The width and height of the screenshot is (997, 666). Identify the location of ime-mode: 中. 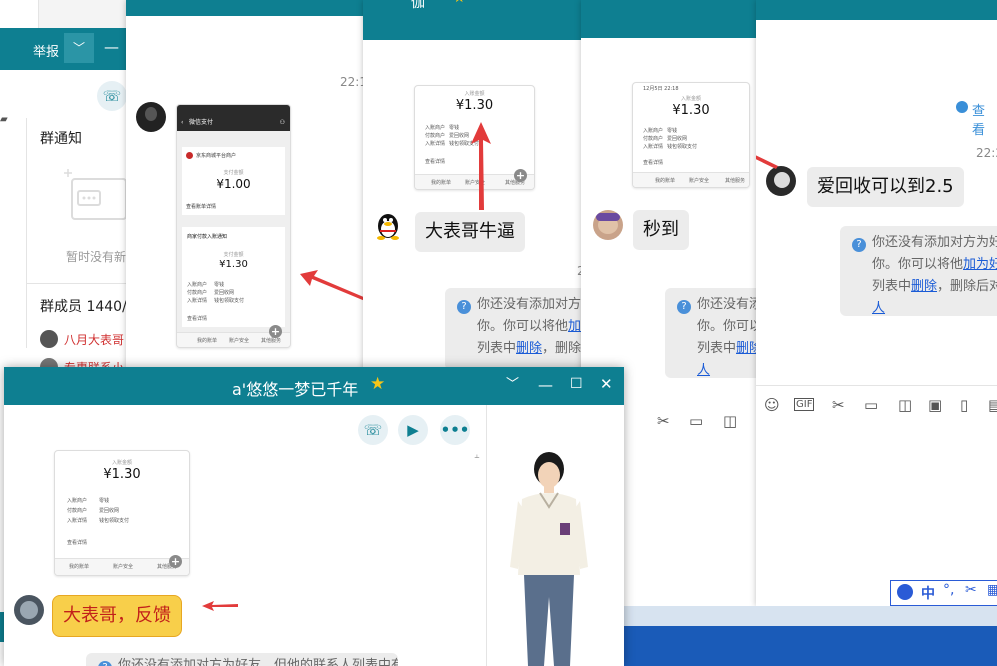
(928, 593).